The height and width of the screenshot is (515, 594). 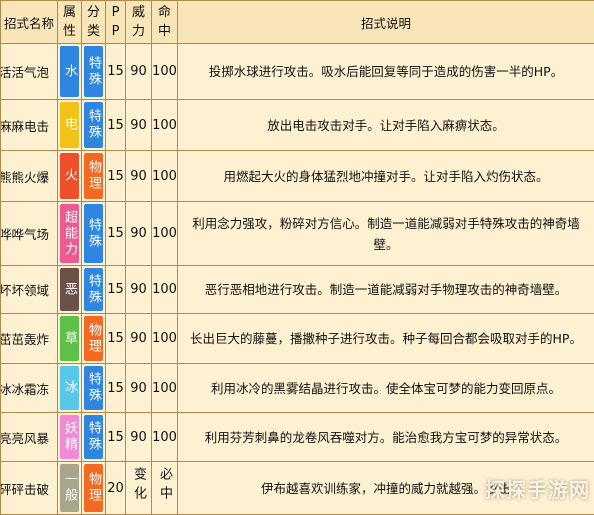 What do you see at coordinates (29, 72) in the screenshot?
I see `move-name: 活活气泡` at bounding box center [29, 72].